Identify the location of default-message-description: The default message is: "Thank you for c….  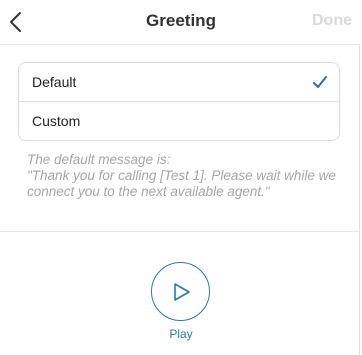
(186, 176).